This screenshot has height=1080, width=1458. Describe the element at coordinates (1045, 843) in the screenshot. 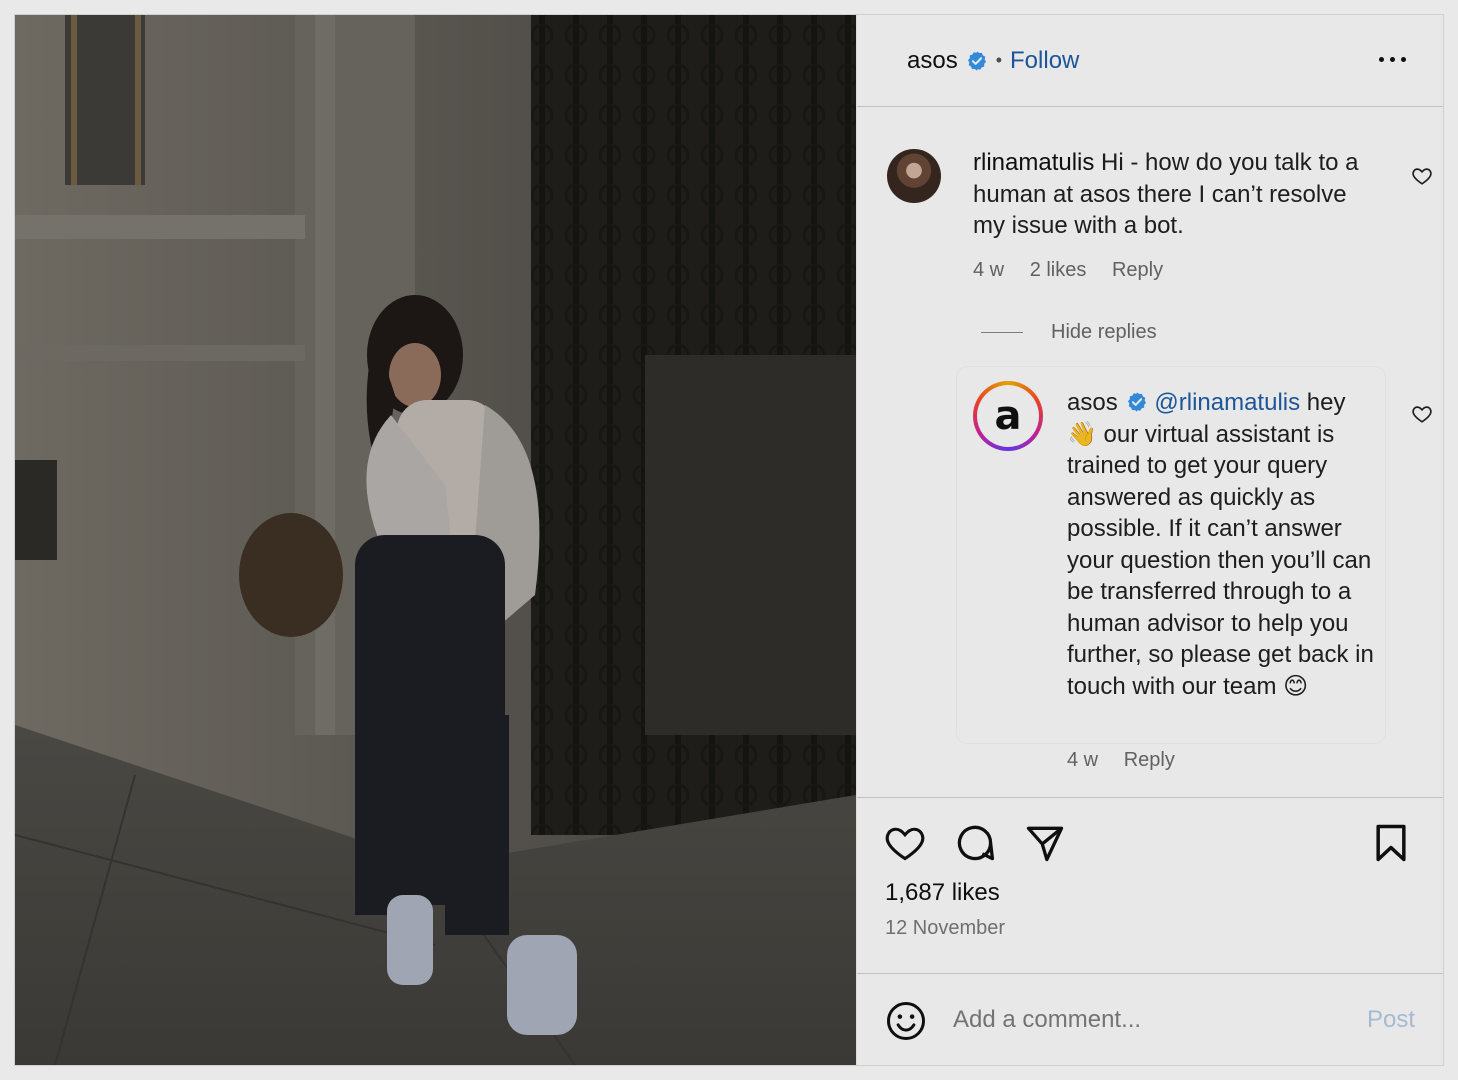

I see `paper-plane-icon` at that location.